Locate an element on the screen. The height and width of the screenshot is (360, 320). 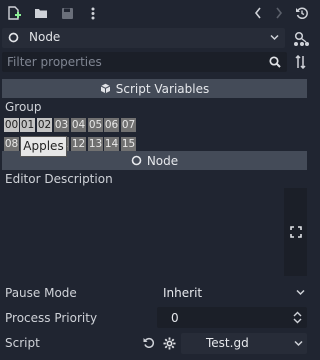
updown-icon is located at coordinates (297, 317).